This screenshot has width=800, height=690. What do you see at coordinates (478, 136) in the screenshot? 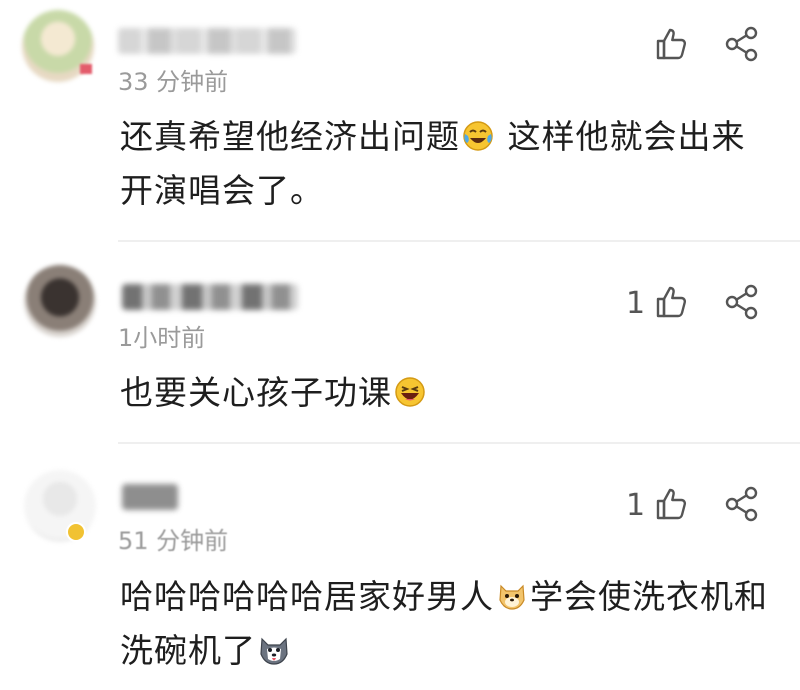
I see `crying-laughing-emoji` at bounding box center [478, 136].